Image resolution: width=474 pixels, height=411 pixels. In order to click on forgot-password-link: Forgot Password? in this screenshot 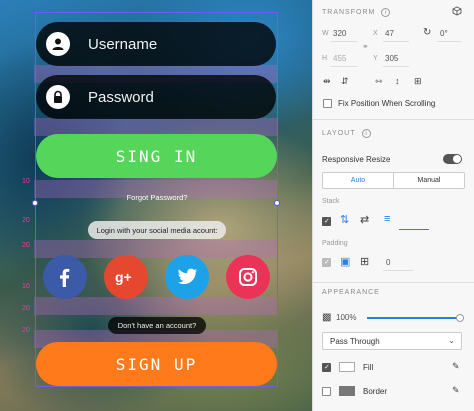, I will do `click(157, 197)`.